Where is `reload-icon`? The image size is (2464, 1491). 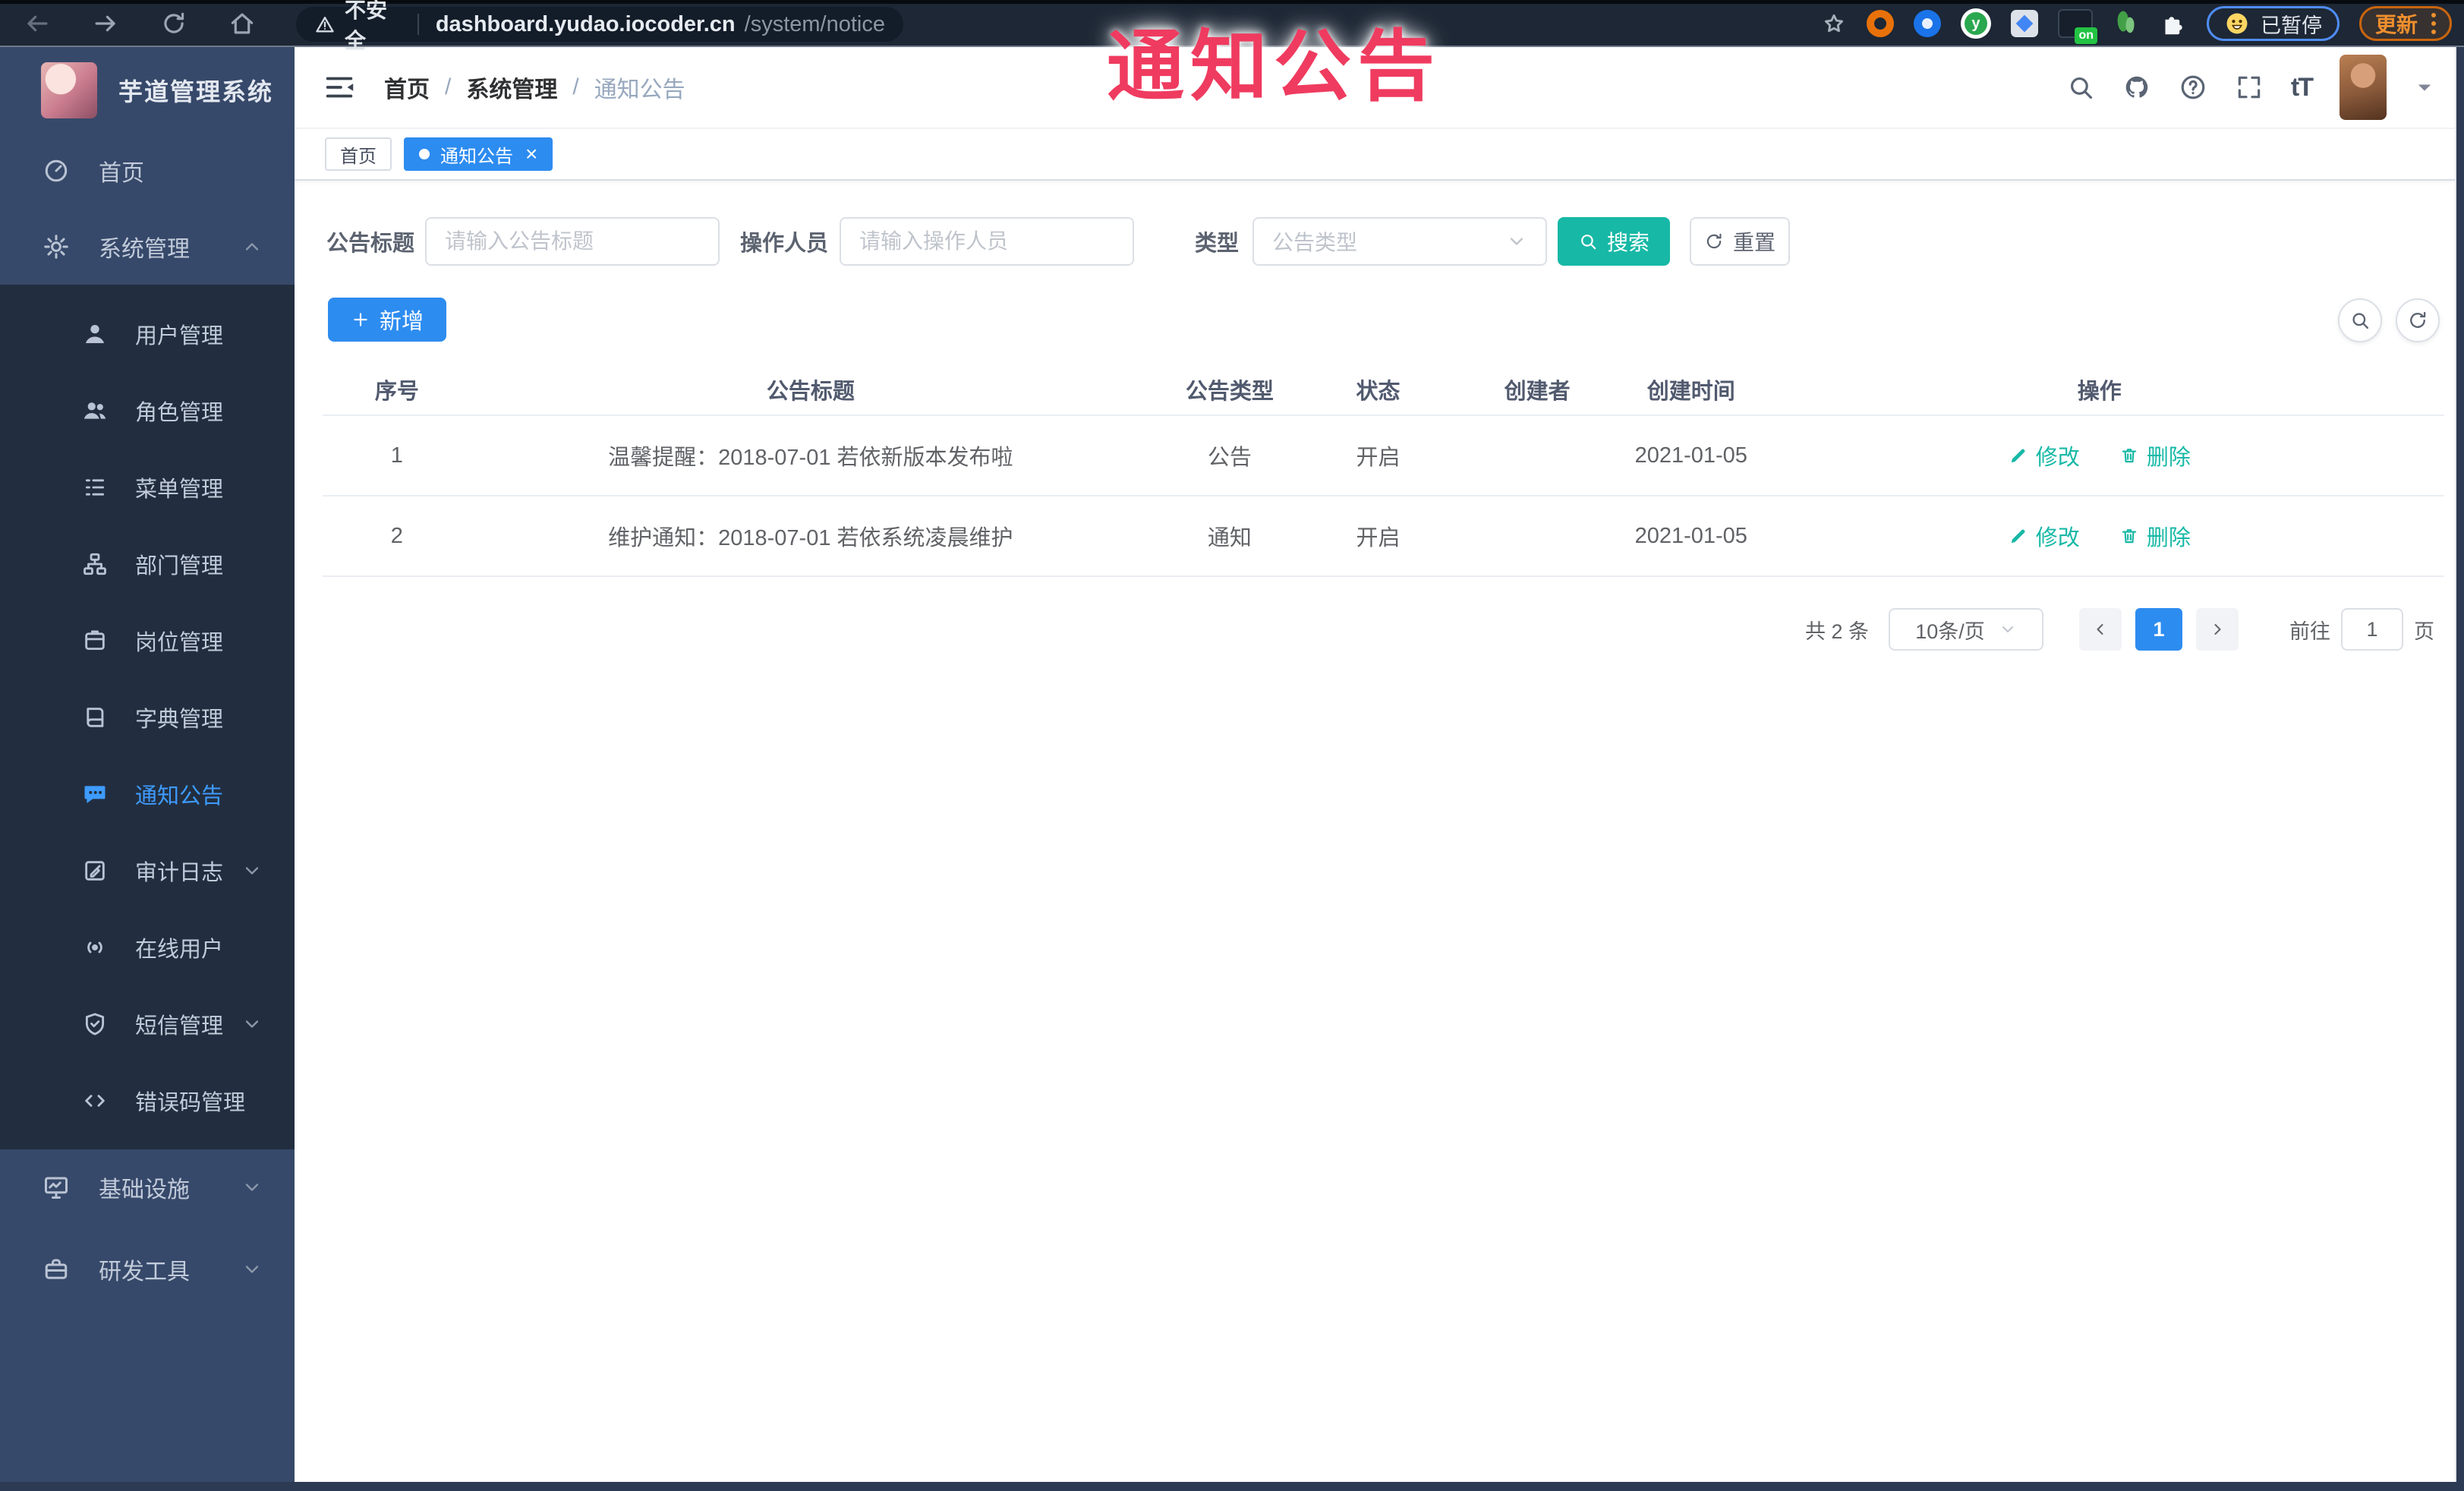 reload-icon is located at coordinates (173, 23).